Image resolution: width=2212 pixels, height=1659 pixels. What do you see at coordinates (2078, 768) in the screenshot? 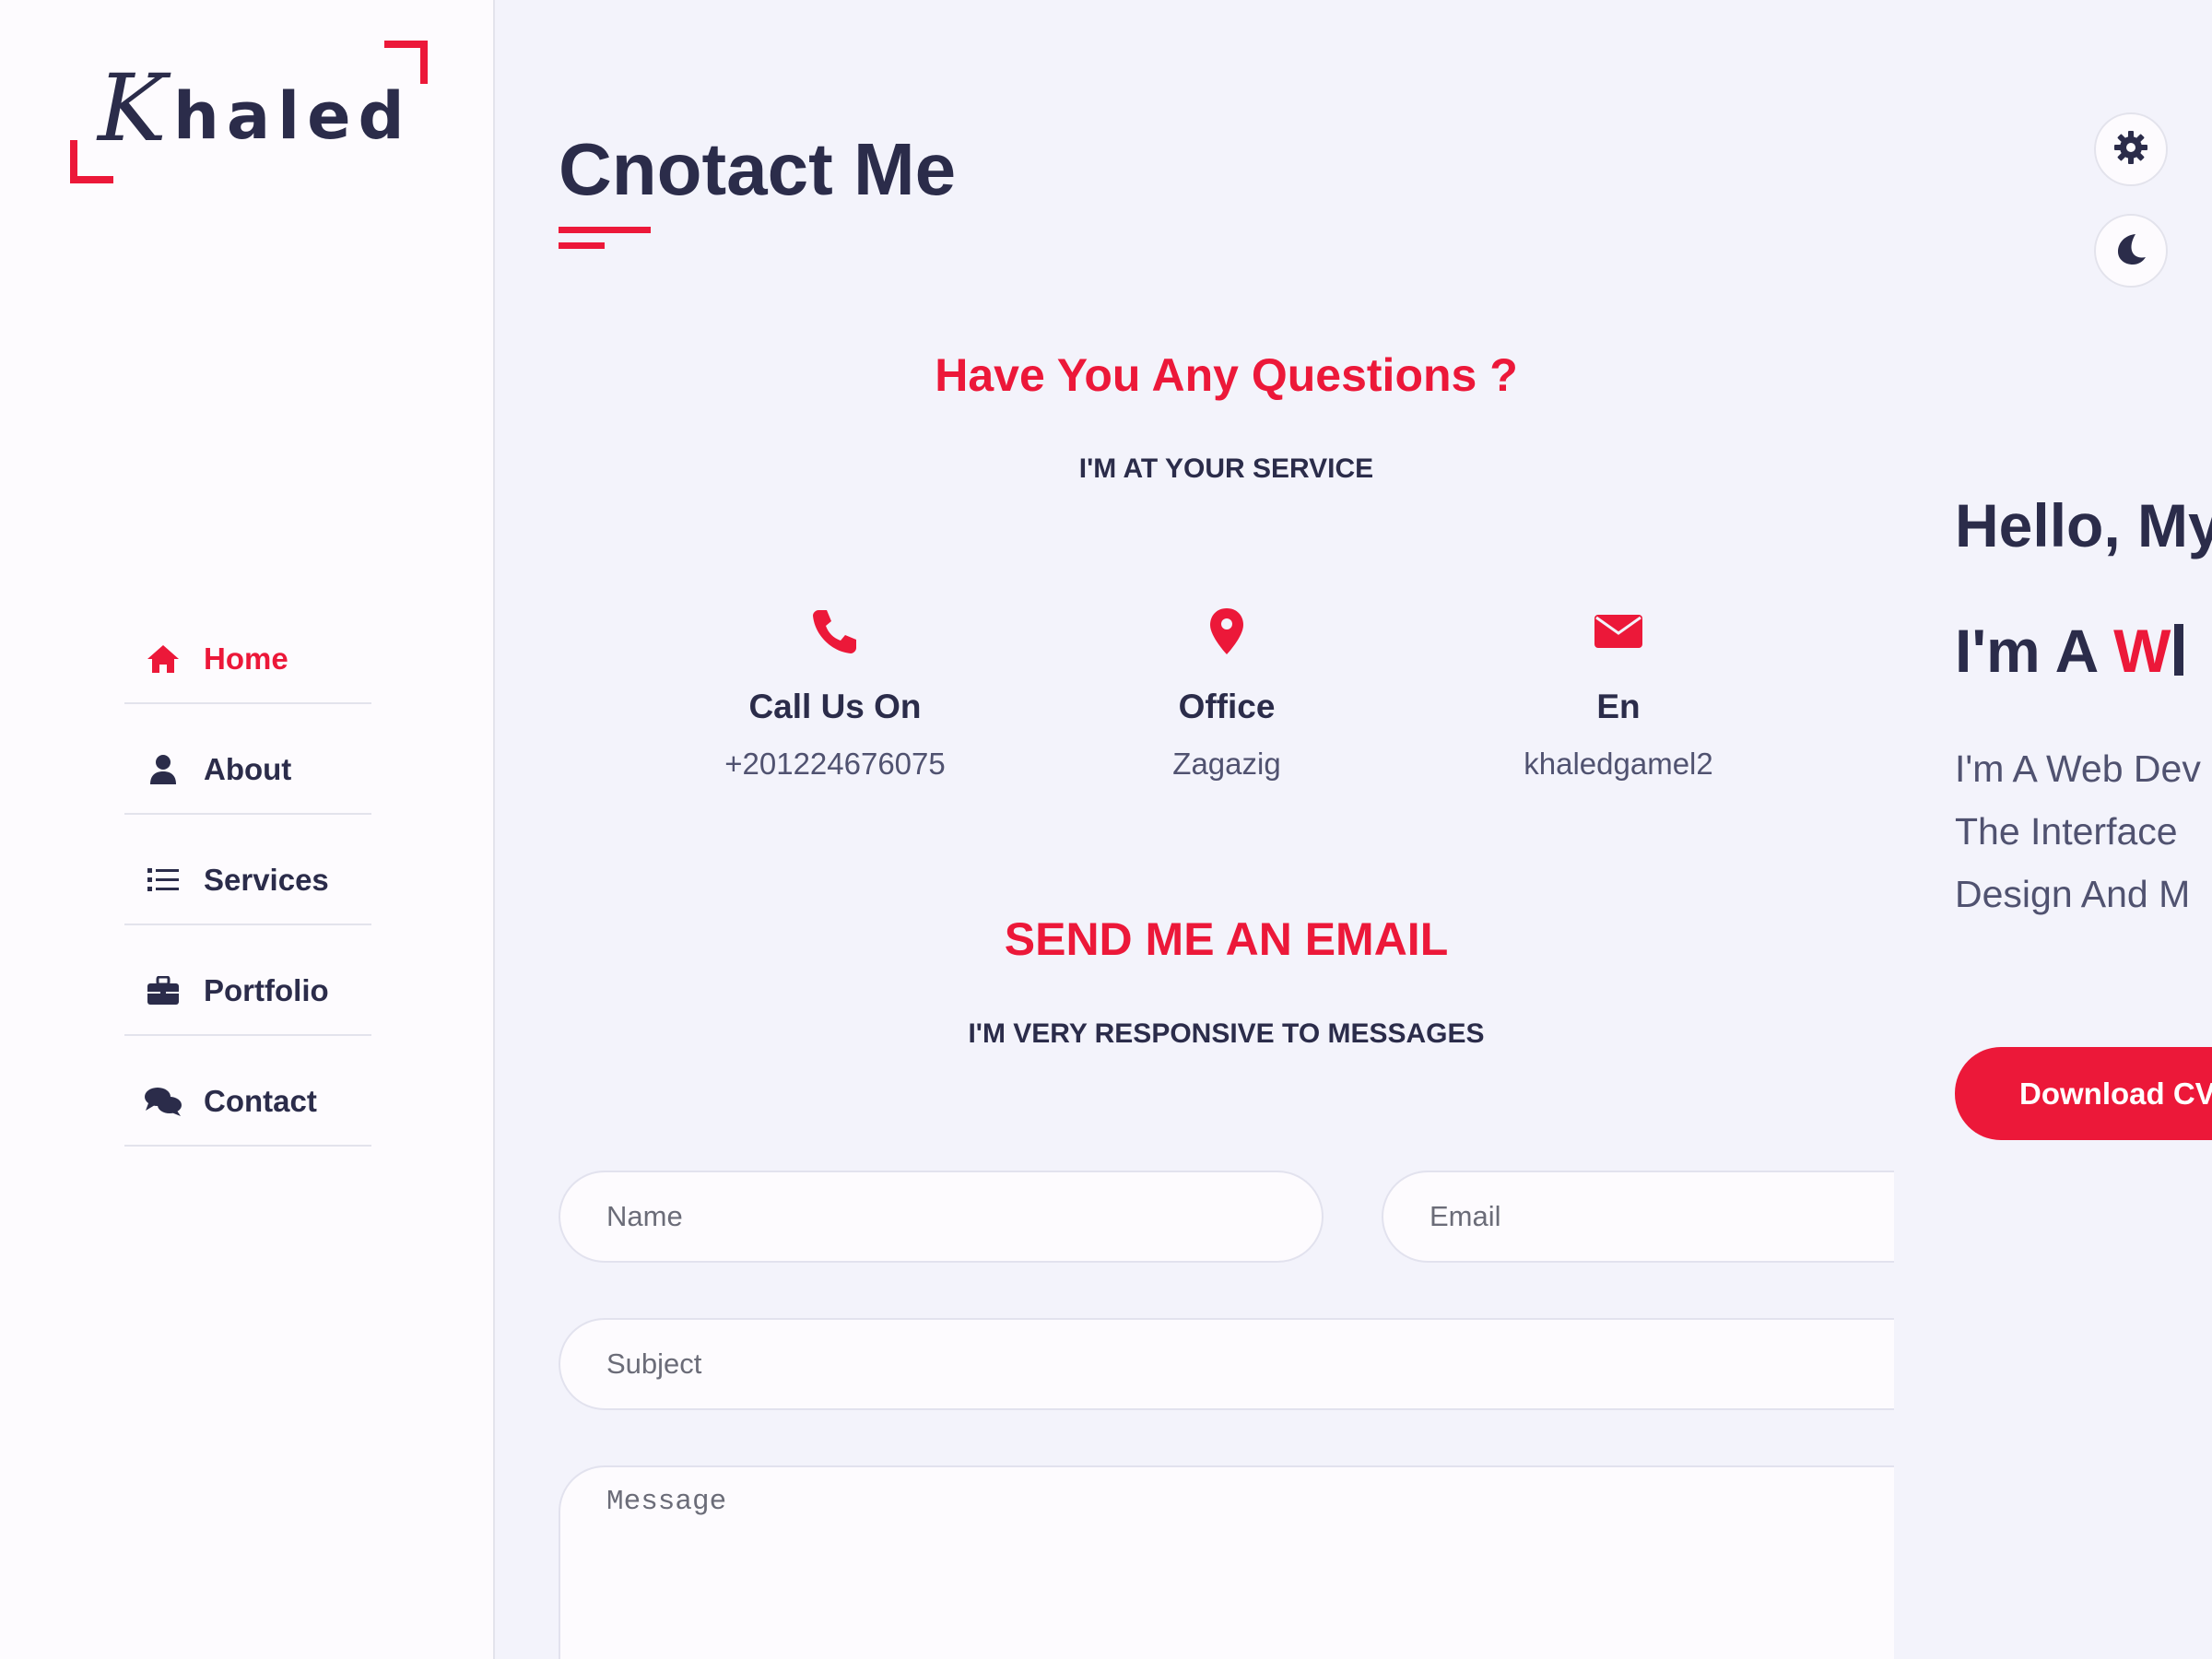
I see `home-description-line: I'm A Web Dev` at bounding box center [2078, 768].